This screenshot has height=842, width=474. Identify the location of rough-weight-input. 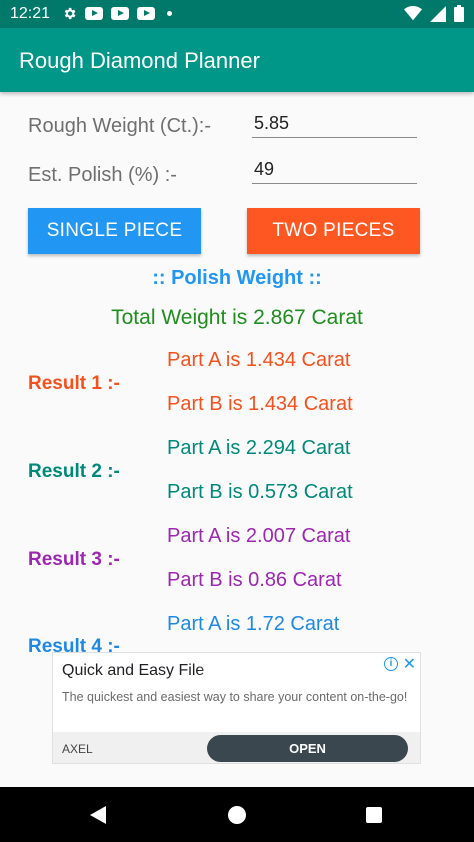
(334, 126).